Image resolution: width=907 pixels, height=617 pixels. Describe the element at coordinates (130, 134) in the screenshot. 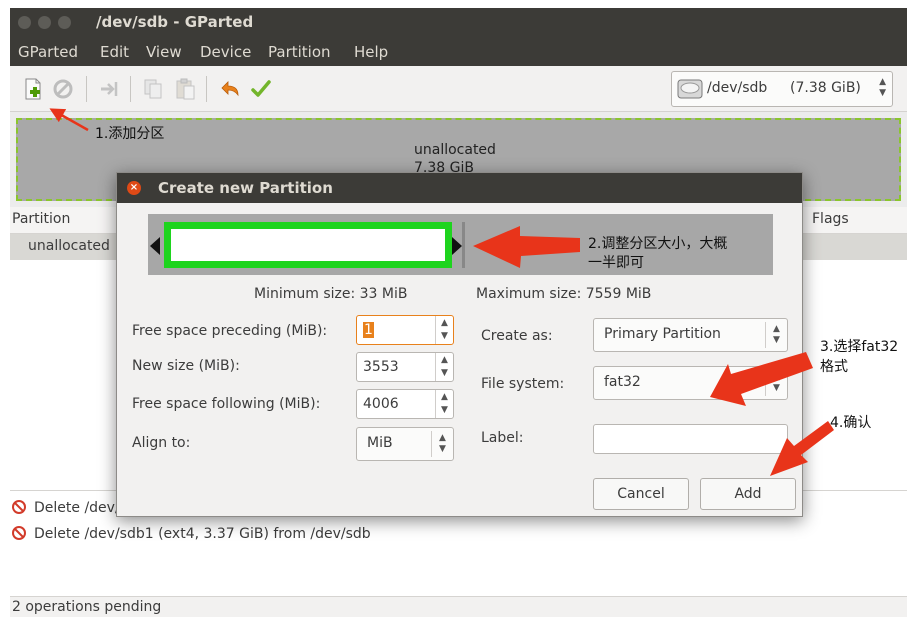

I see `annotation-1: 1.添加分区` at that location.